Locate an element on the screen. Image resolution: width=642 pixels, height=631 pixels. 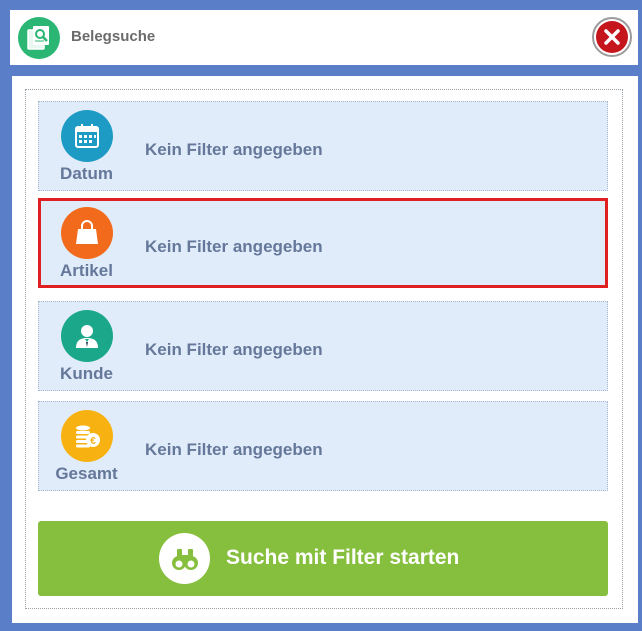
window-title: Belegsuche is located at coordinates (113, 36).